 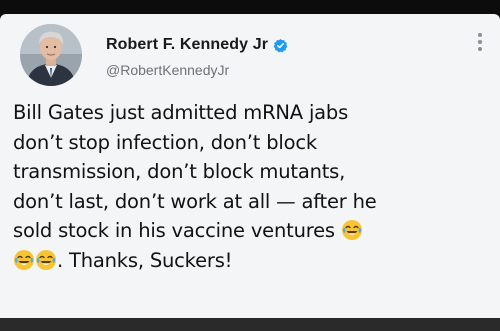 I want to click on avatar, so click(x=51, y=55).